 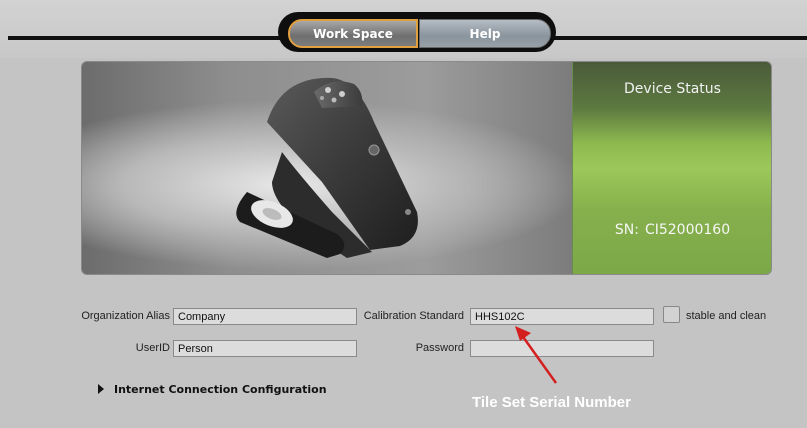 I want to click on calibration-standard-input, so click(x=562, y=316).